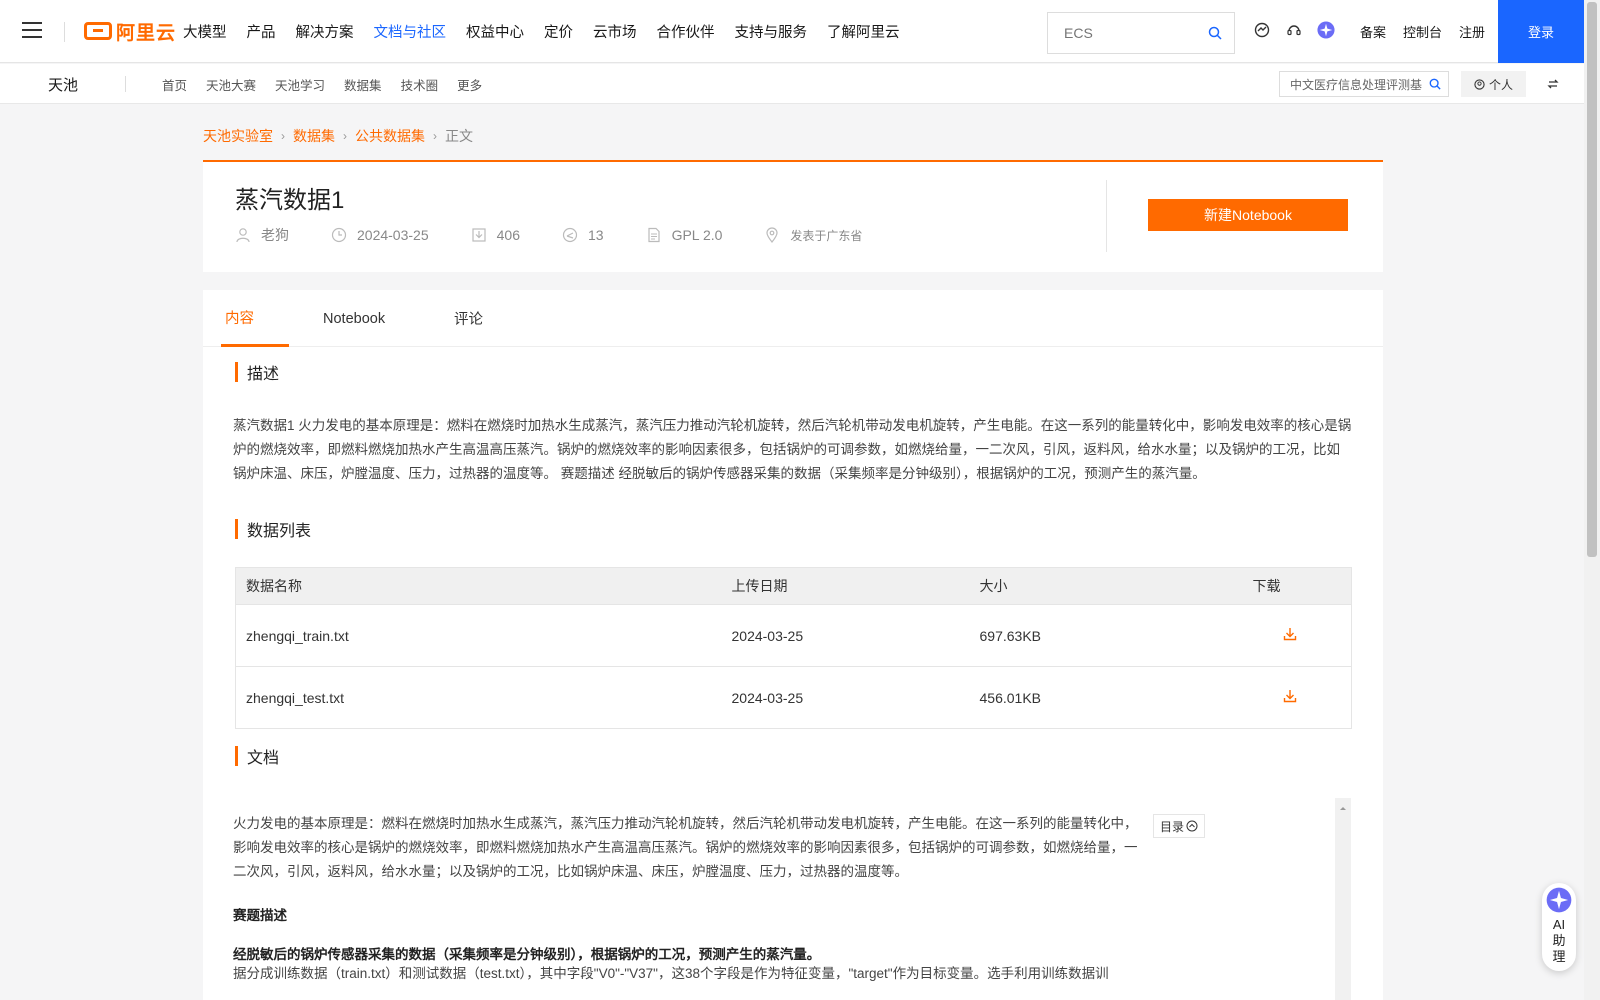  What do you see at coordinates (231, 84) in the screenshot?
I see `subnav-item-competitions: 天池大赛` at bounding box center [231, 84].